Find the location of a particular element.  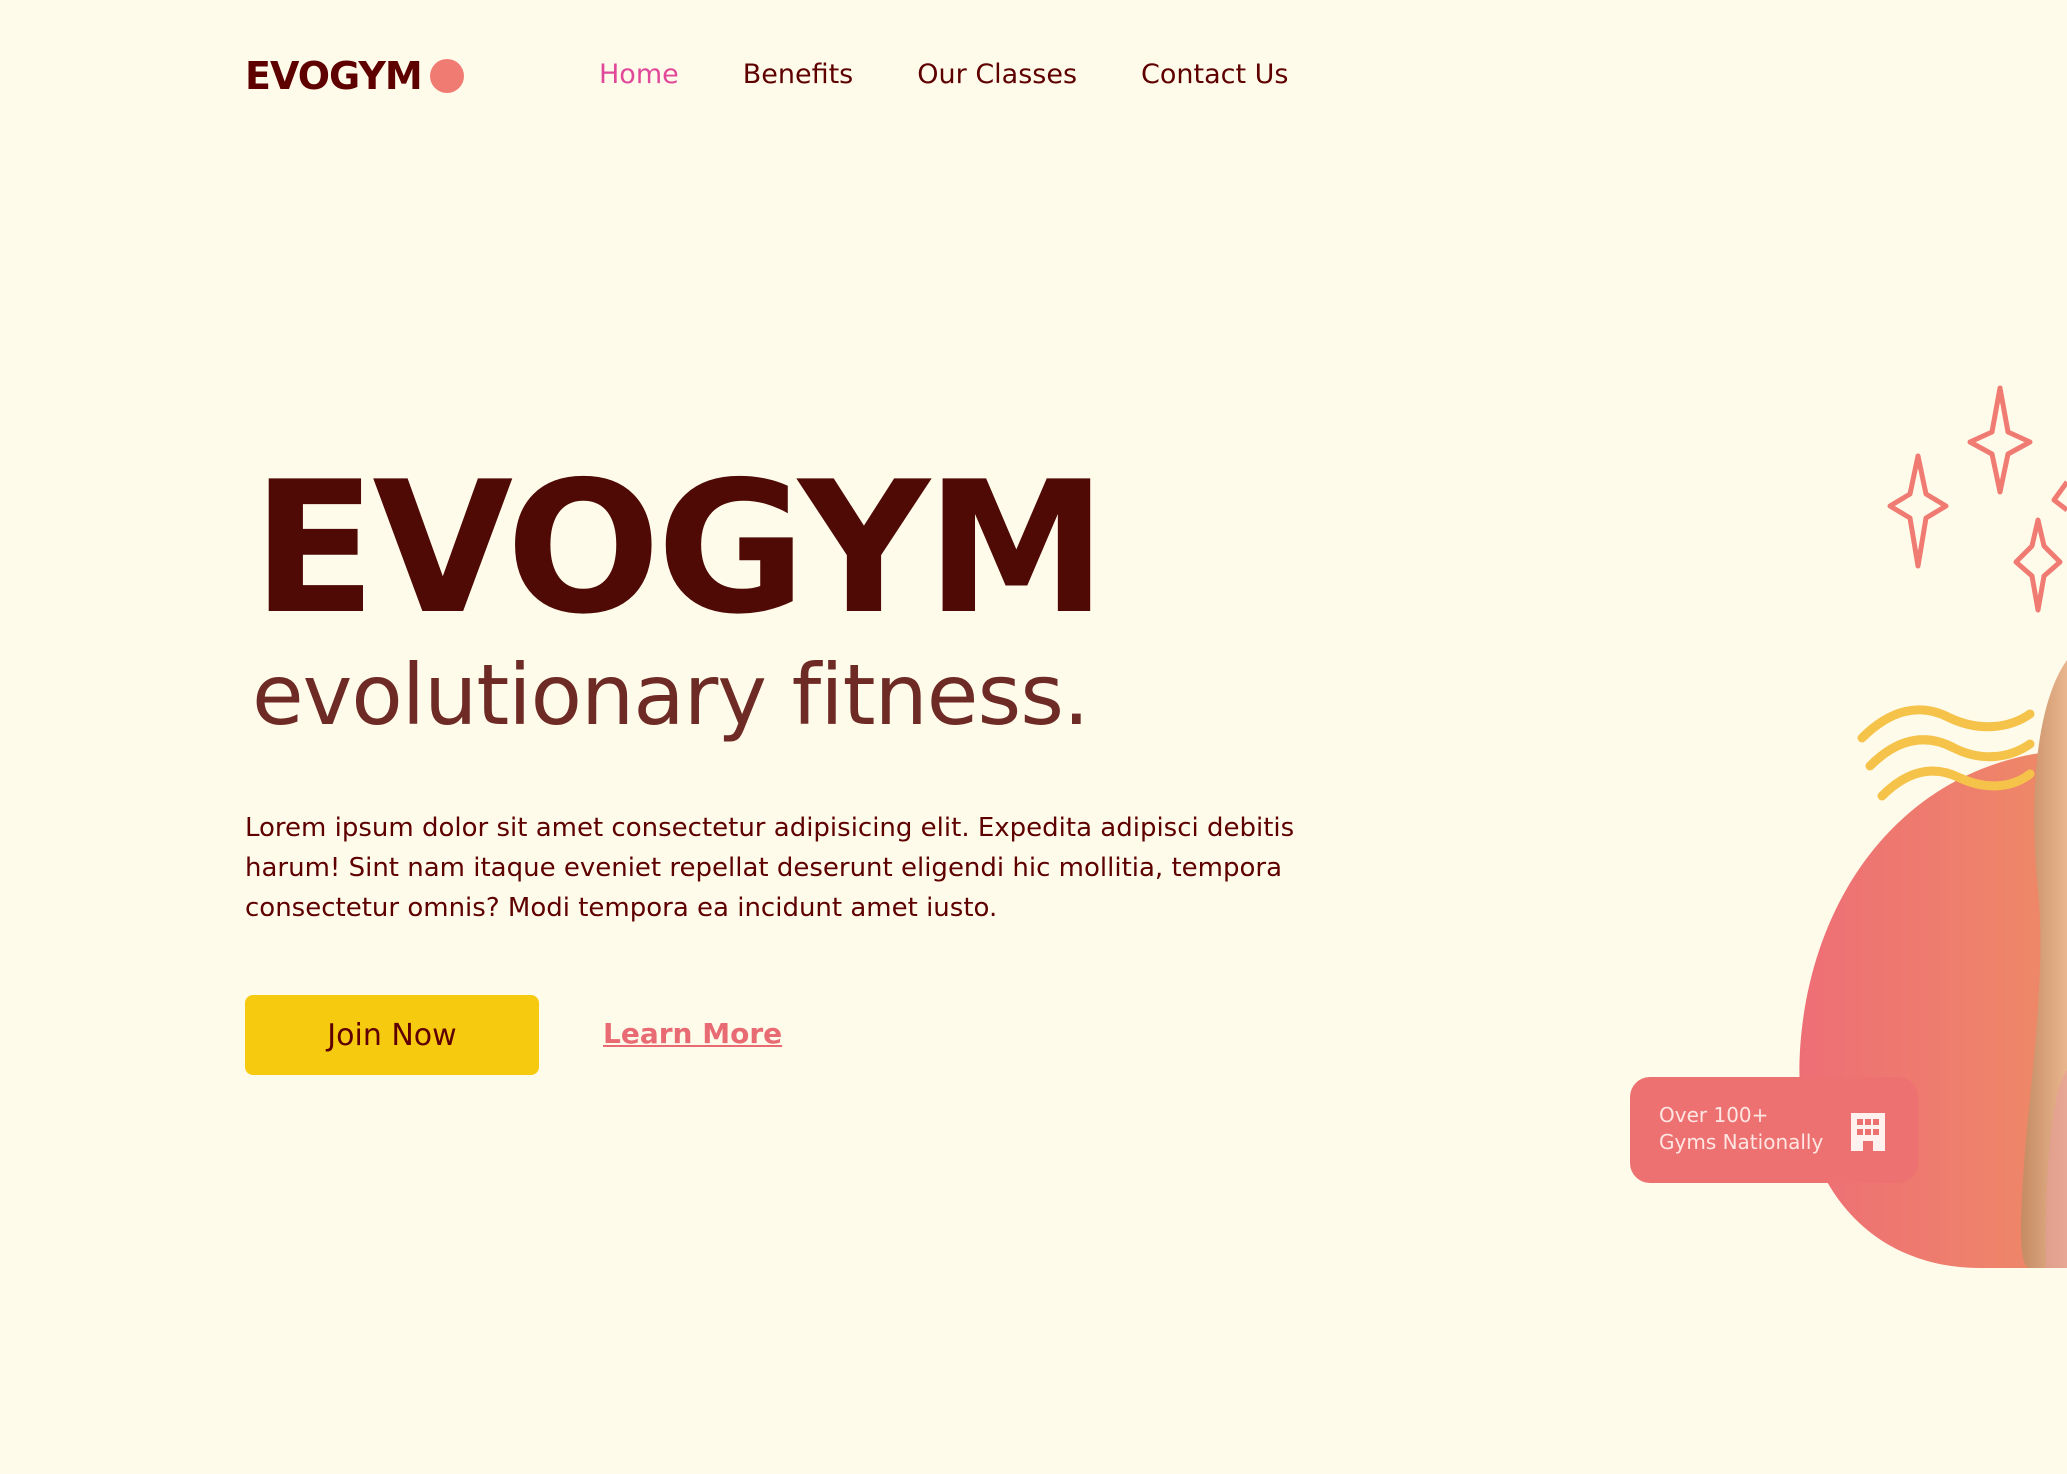

badge-line-1: Over 100+ is located at coordinates (1714, 1115).